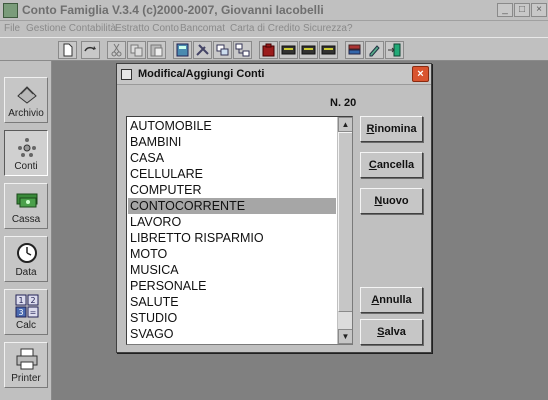 The width and height of the screenshot is (548, 400). Describe the element at coordinates (420, 74) in the screenshot. I see `dialog-close-button: ×` at that location.